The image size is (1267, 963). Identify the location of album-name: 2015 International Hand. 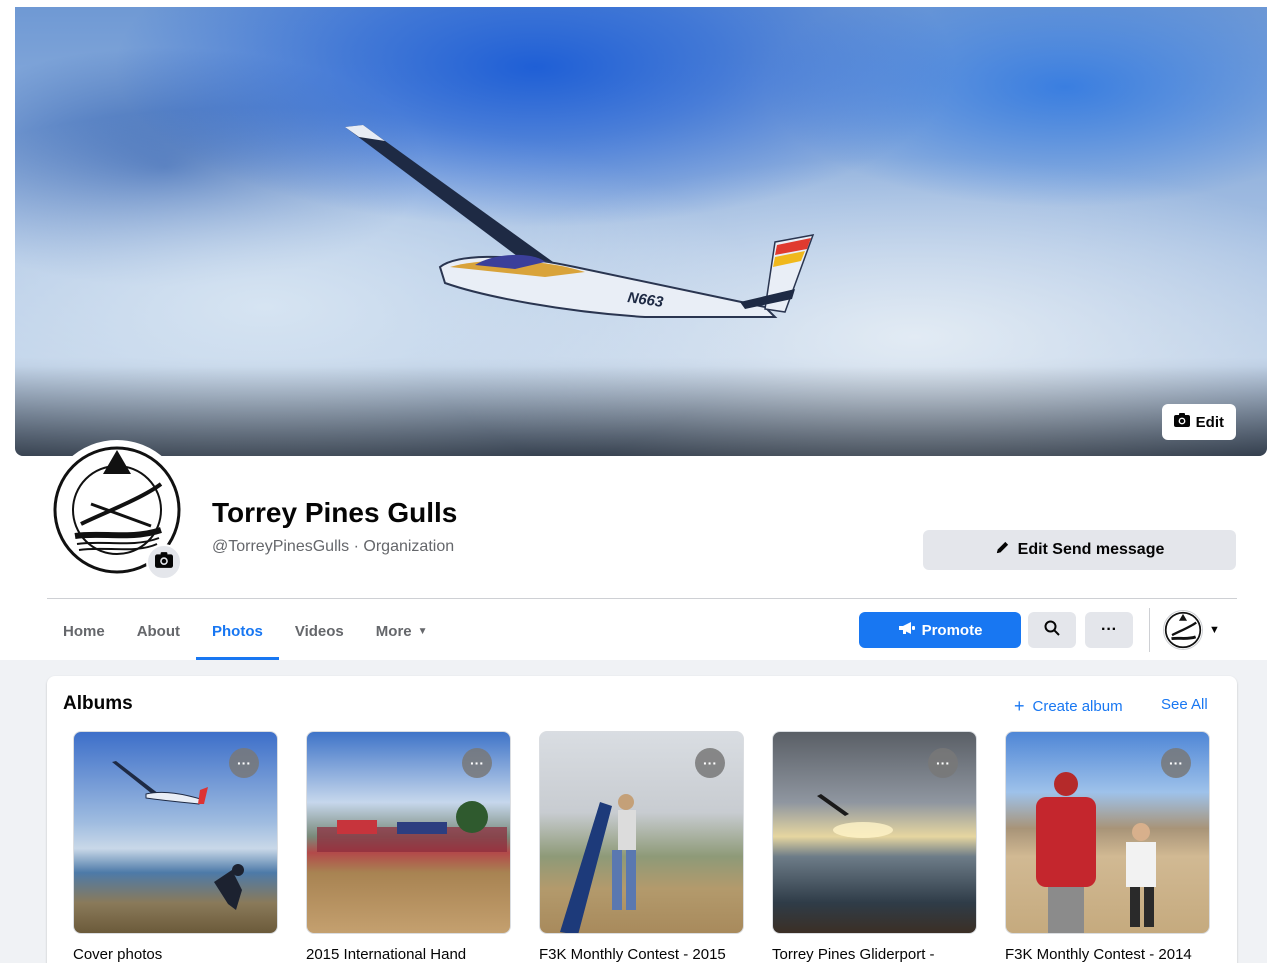
(386, 954).